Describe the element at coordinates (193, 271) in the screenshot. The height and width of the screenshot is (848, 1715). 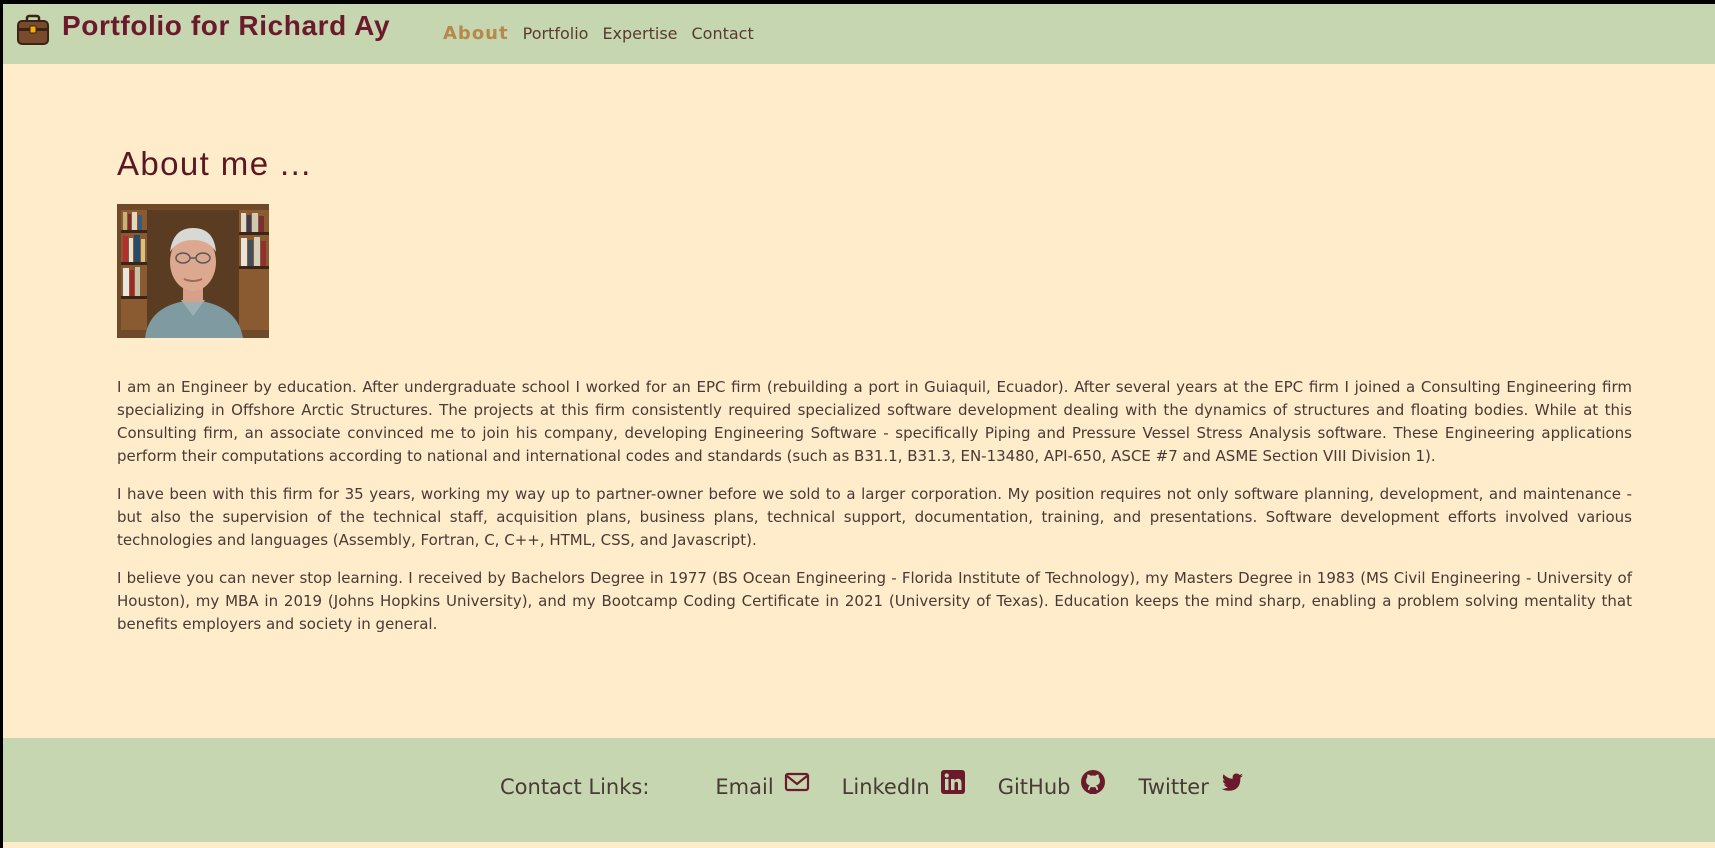
I see `profile-photo` at that location.